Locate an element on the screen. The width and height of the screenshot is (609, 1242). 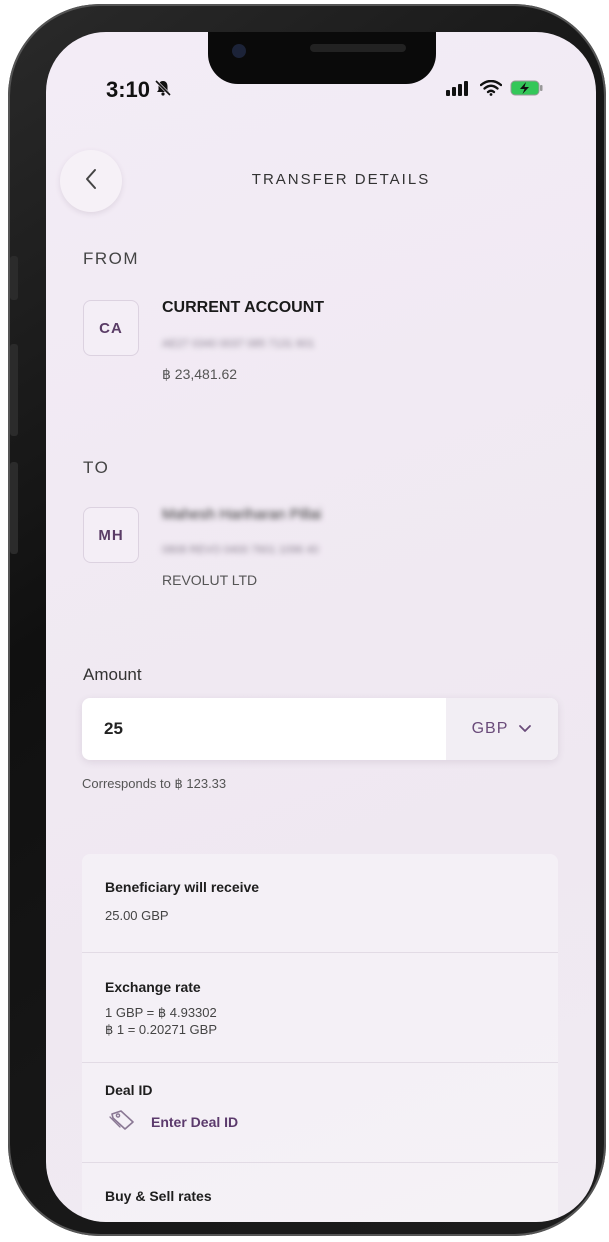
enter-deal-id-link: Enter Deal ID is located at coordinates (173, 1121).